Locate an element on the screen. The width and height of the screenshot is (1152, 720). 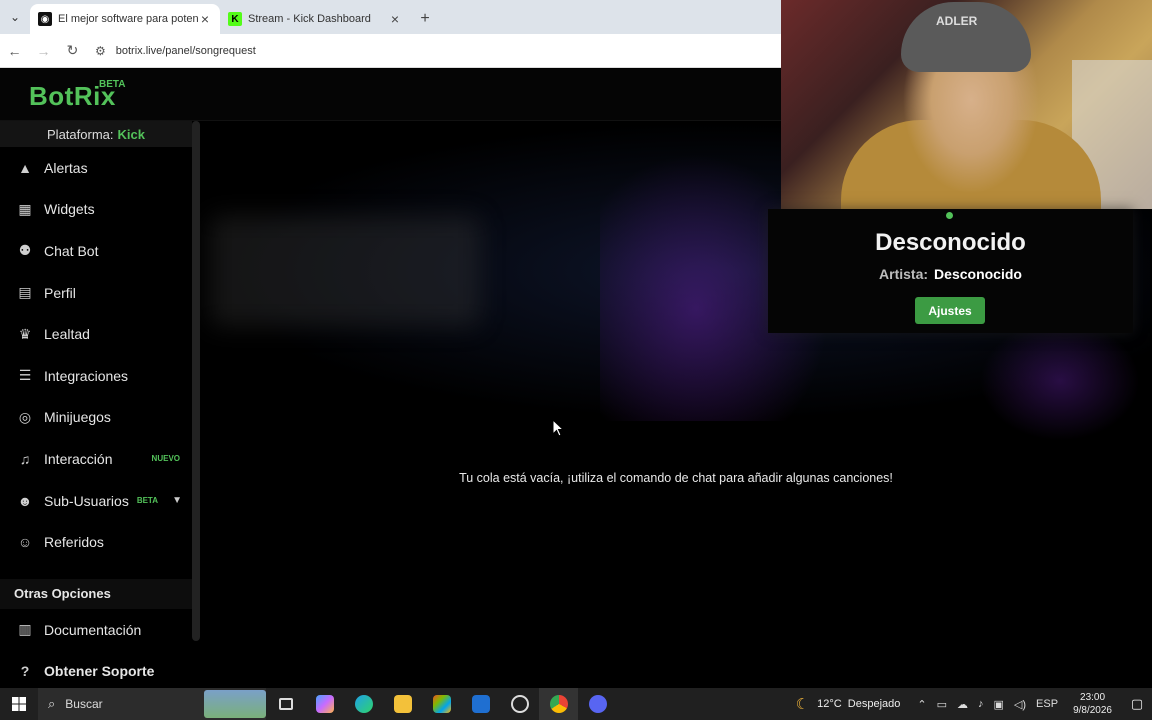
taskbar-clock: 23:00 9/8/2026 is located at coordinates (1092, 704).